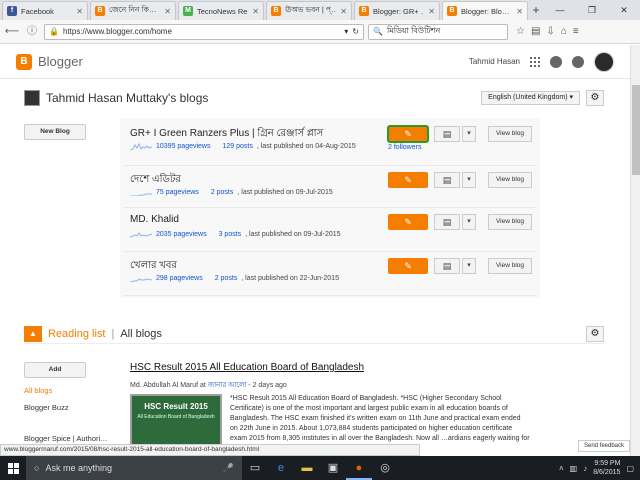 This screenshot has width=640, height=480. What do you see at coordinates (404, 147) in the screenshot?
I see `blog-followers-link: 2 followers` at bounding box center [404, 147].